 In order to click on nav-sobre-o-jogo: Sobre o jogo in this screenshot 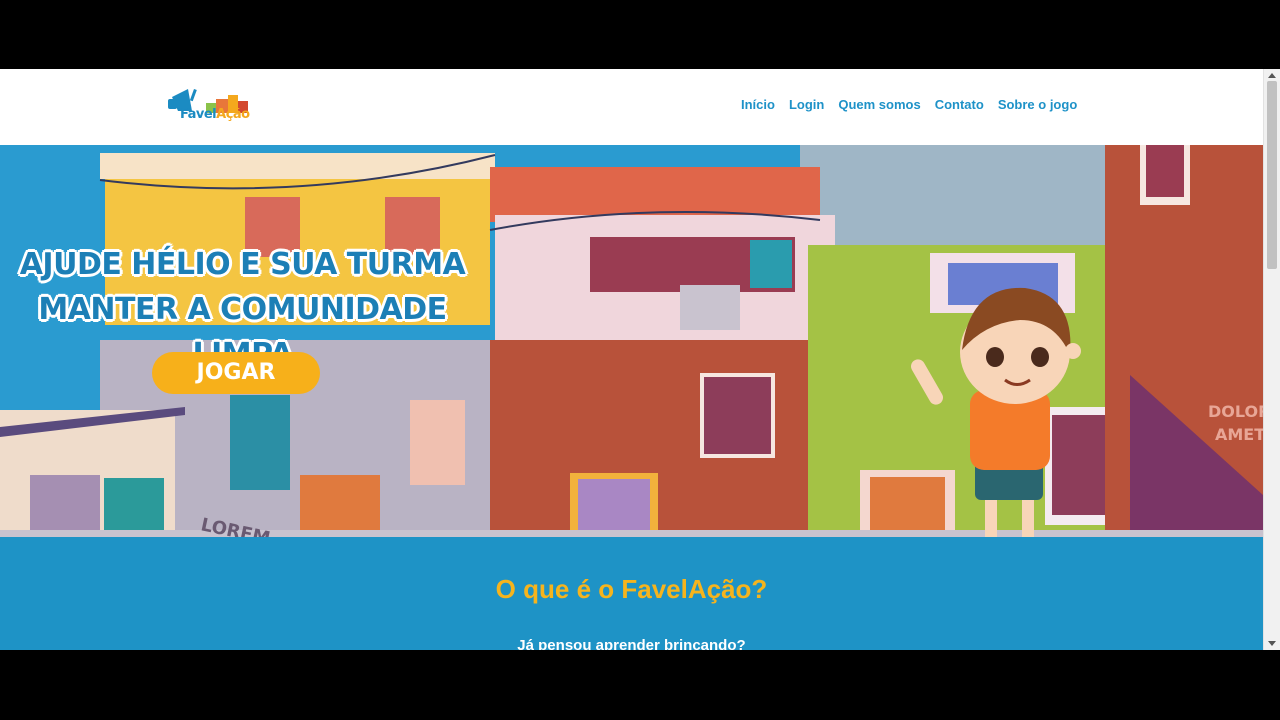, I will do `click(1037, 104)`.